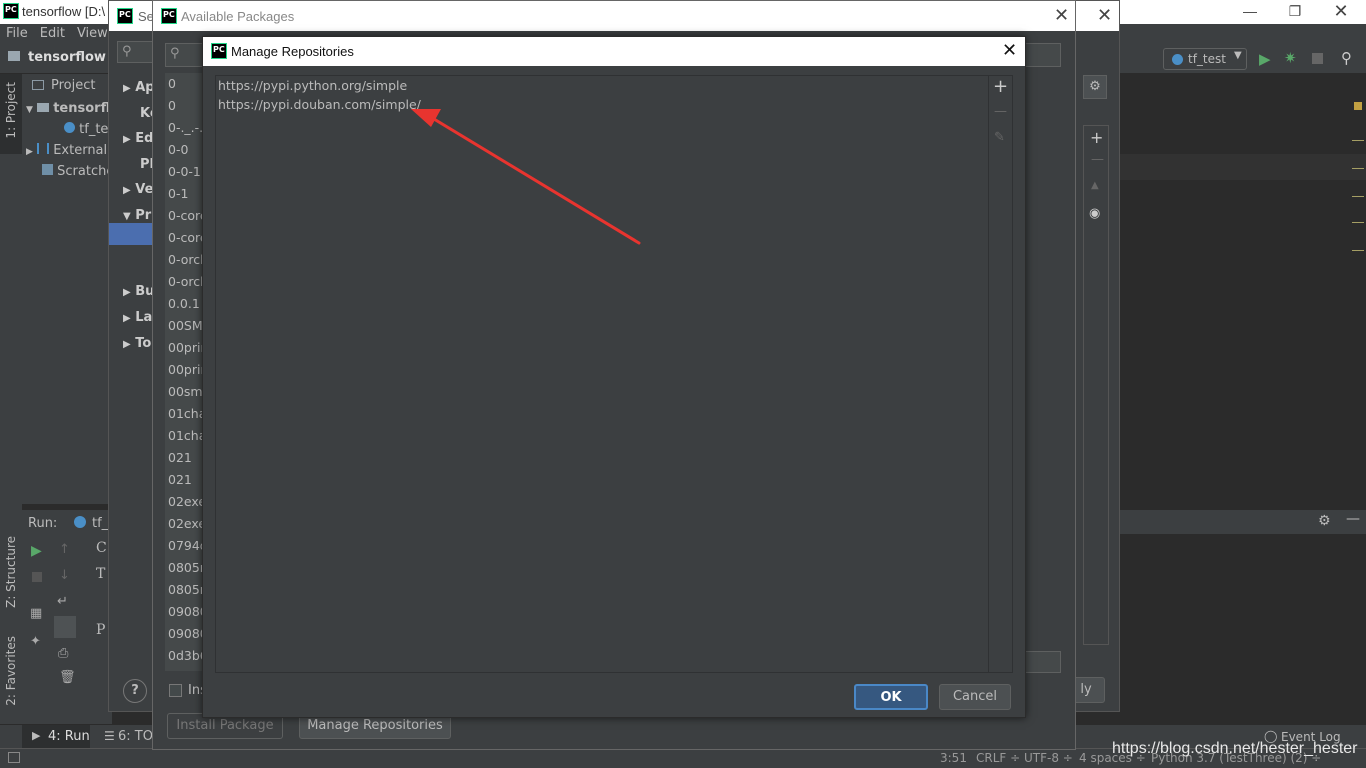 The width and height of the screenshot is (1366, 768). What do you see at coordinates (1048, 758) in the screenshot?
I see `file-encoding: UTF-8 ÷` at bounding box center [1048, 758].